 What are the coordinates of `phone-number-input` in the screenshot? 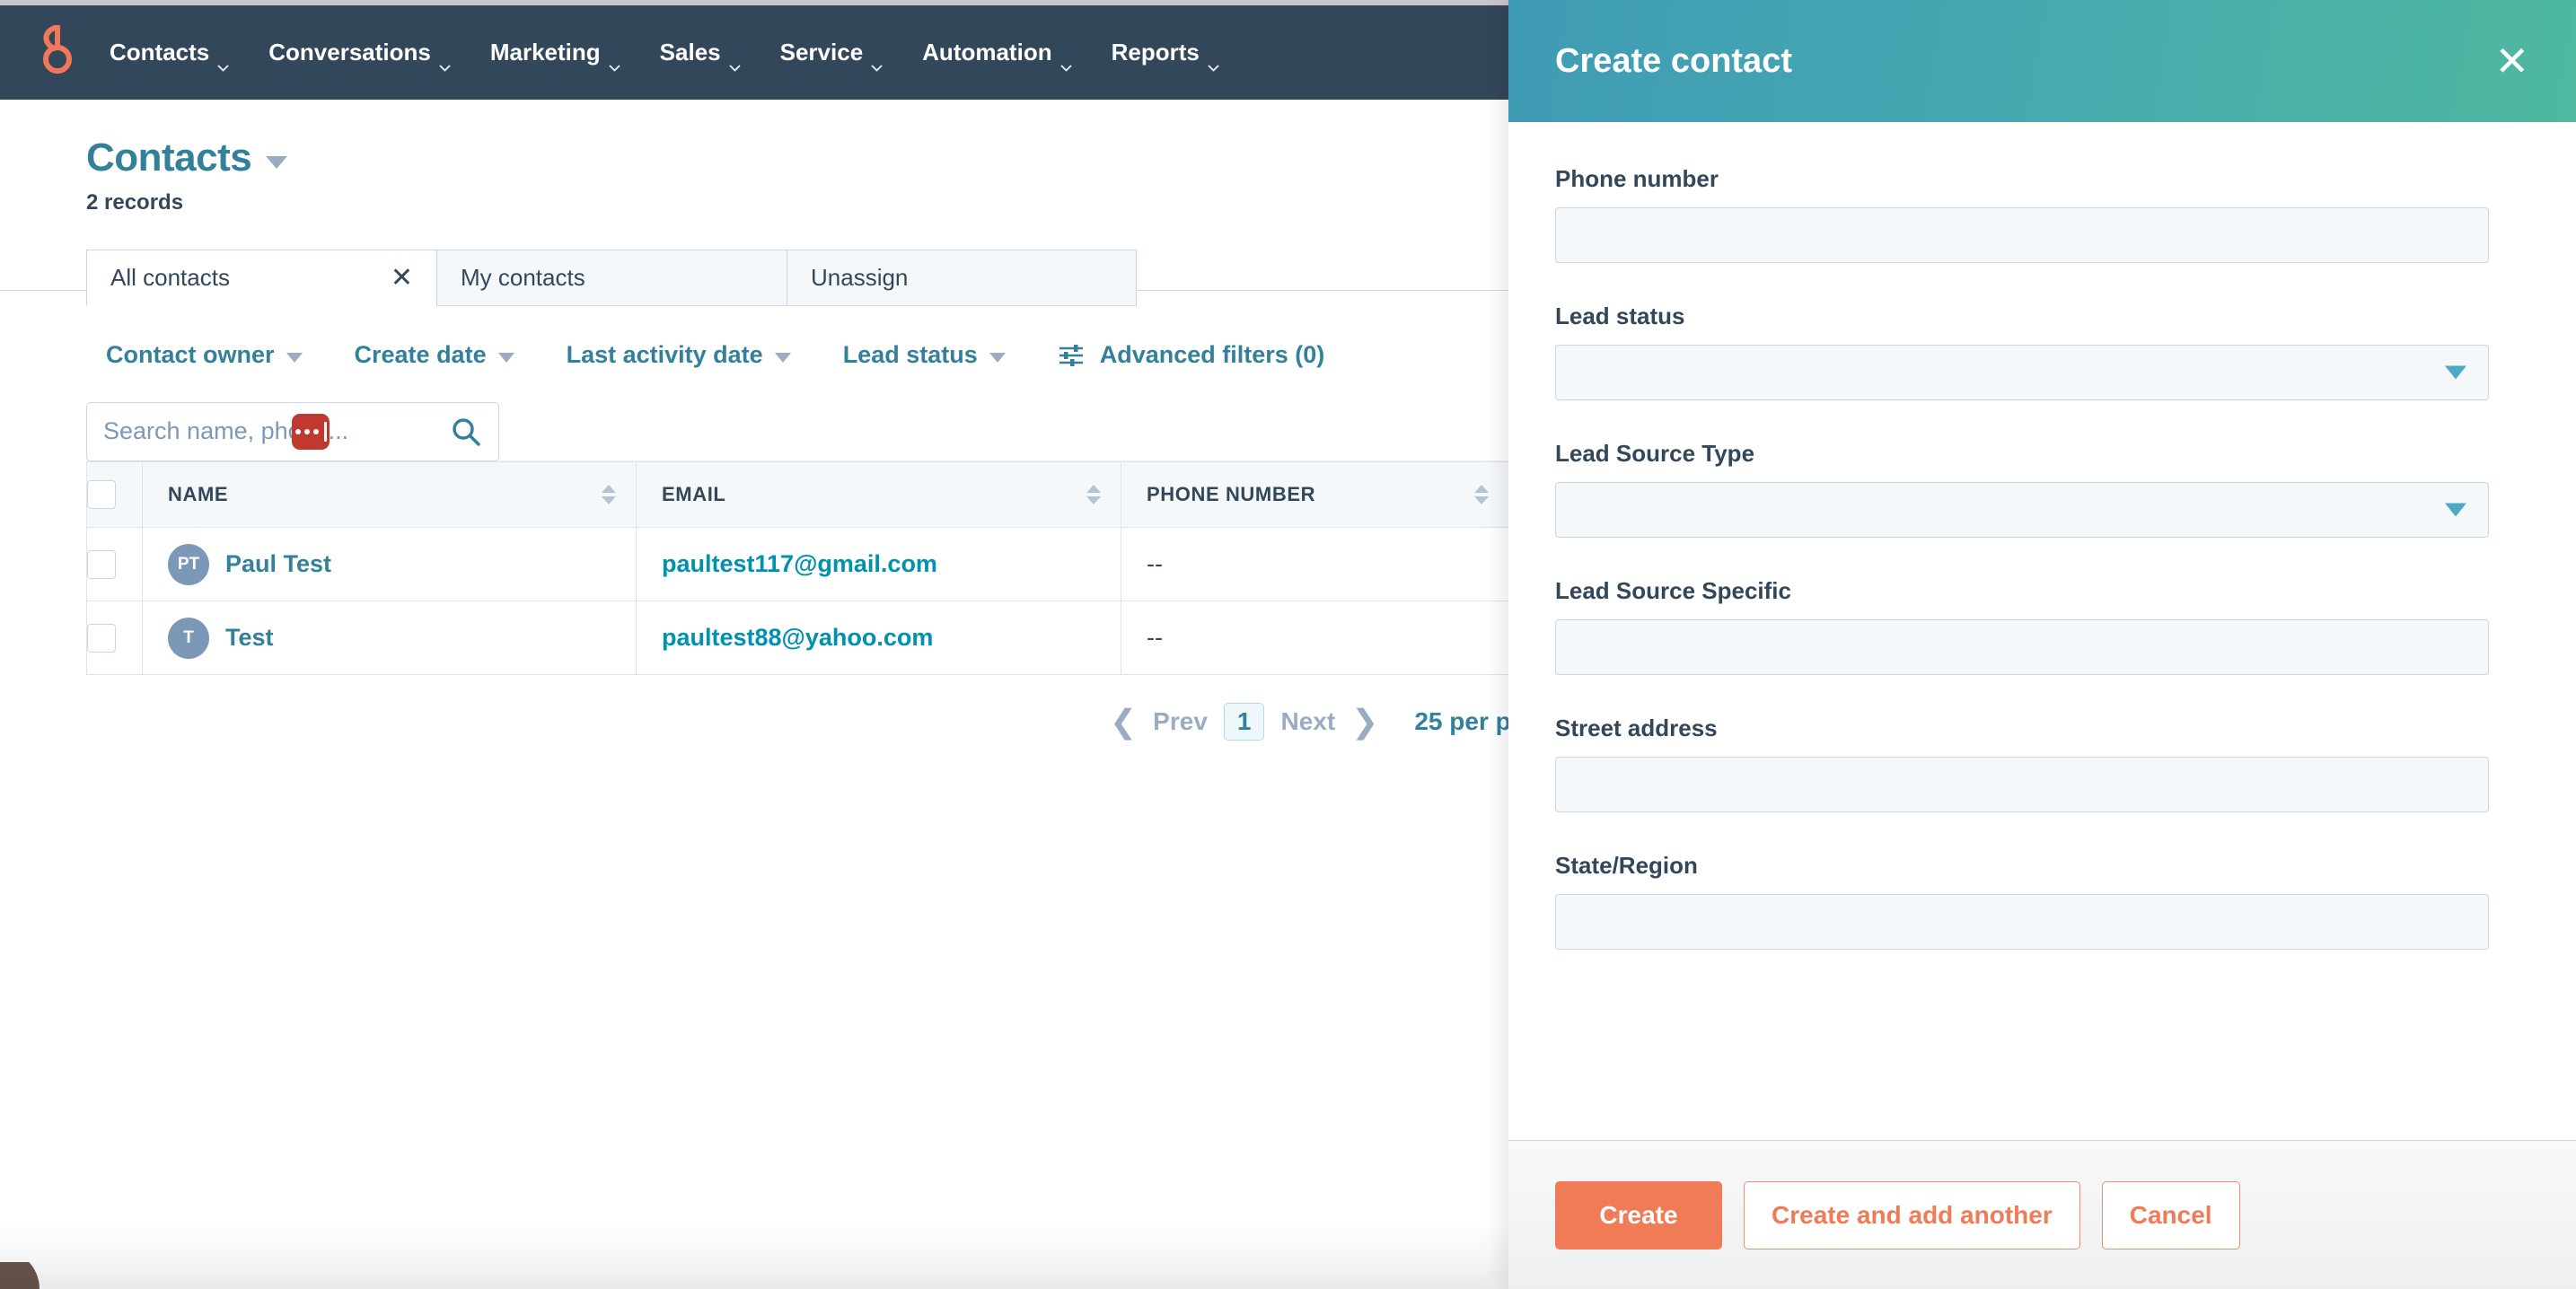 It's located at (2022, 235).